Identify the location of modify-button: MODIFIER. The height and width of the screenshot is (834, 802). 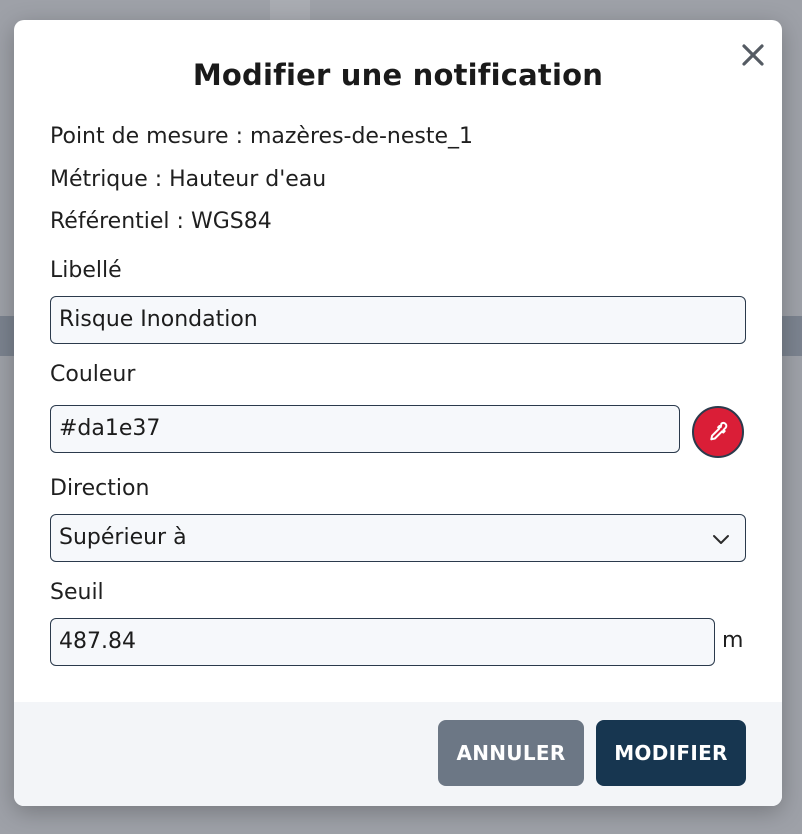
(671, 753).